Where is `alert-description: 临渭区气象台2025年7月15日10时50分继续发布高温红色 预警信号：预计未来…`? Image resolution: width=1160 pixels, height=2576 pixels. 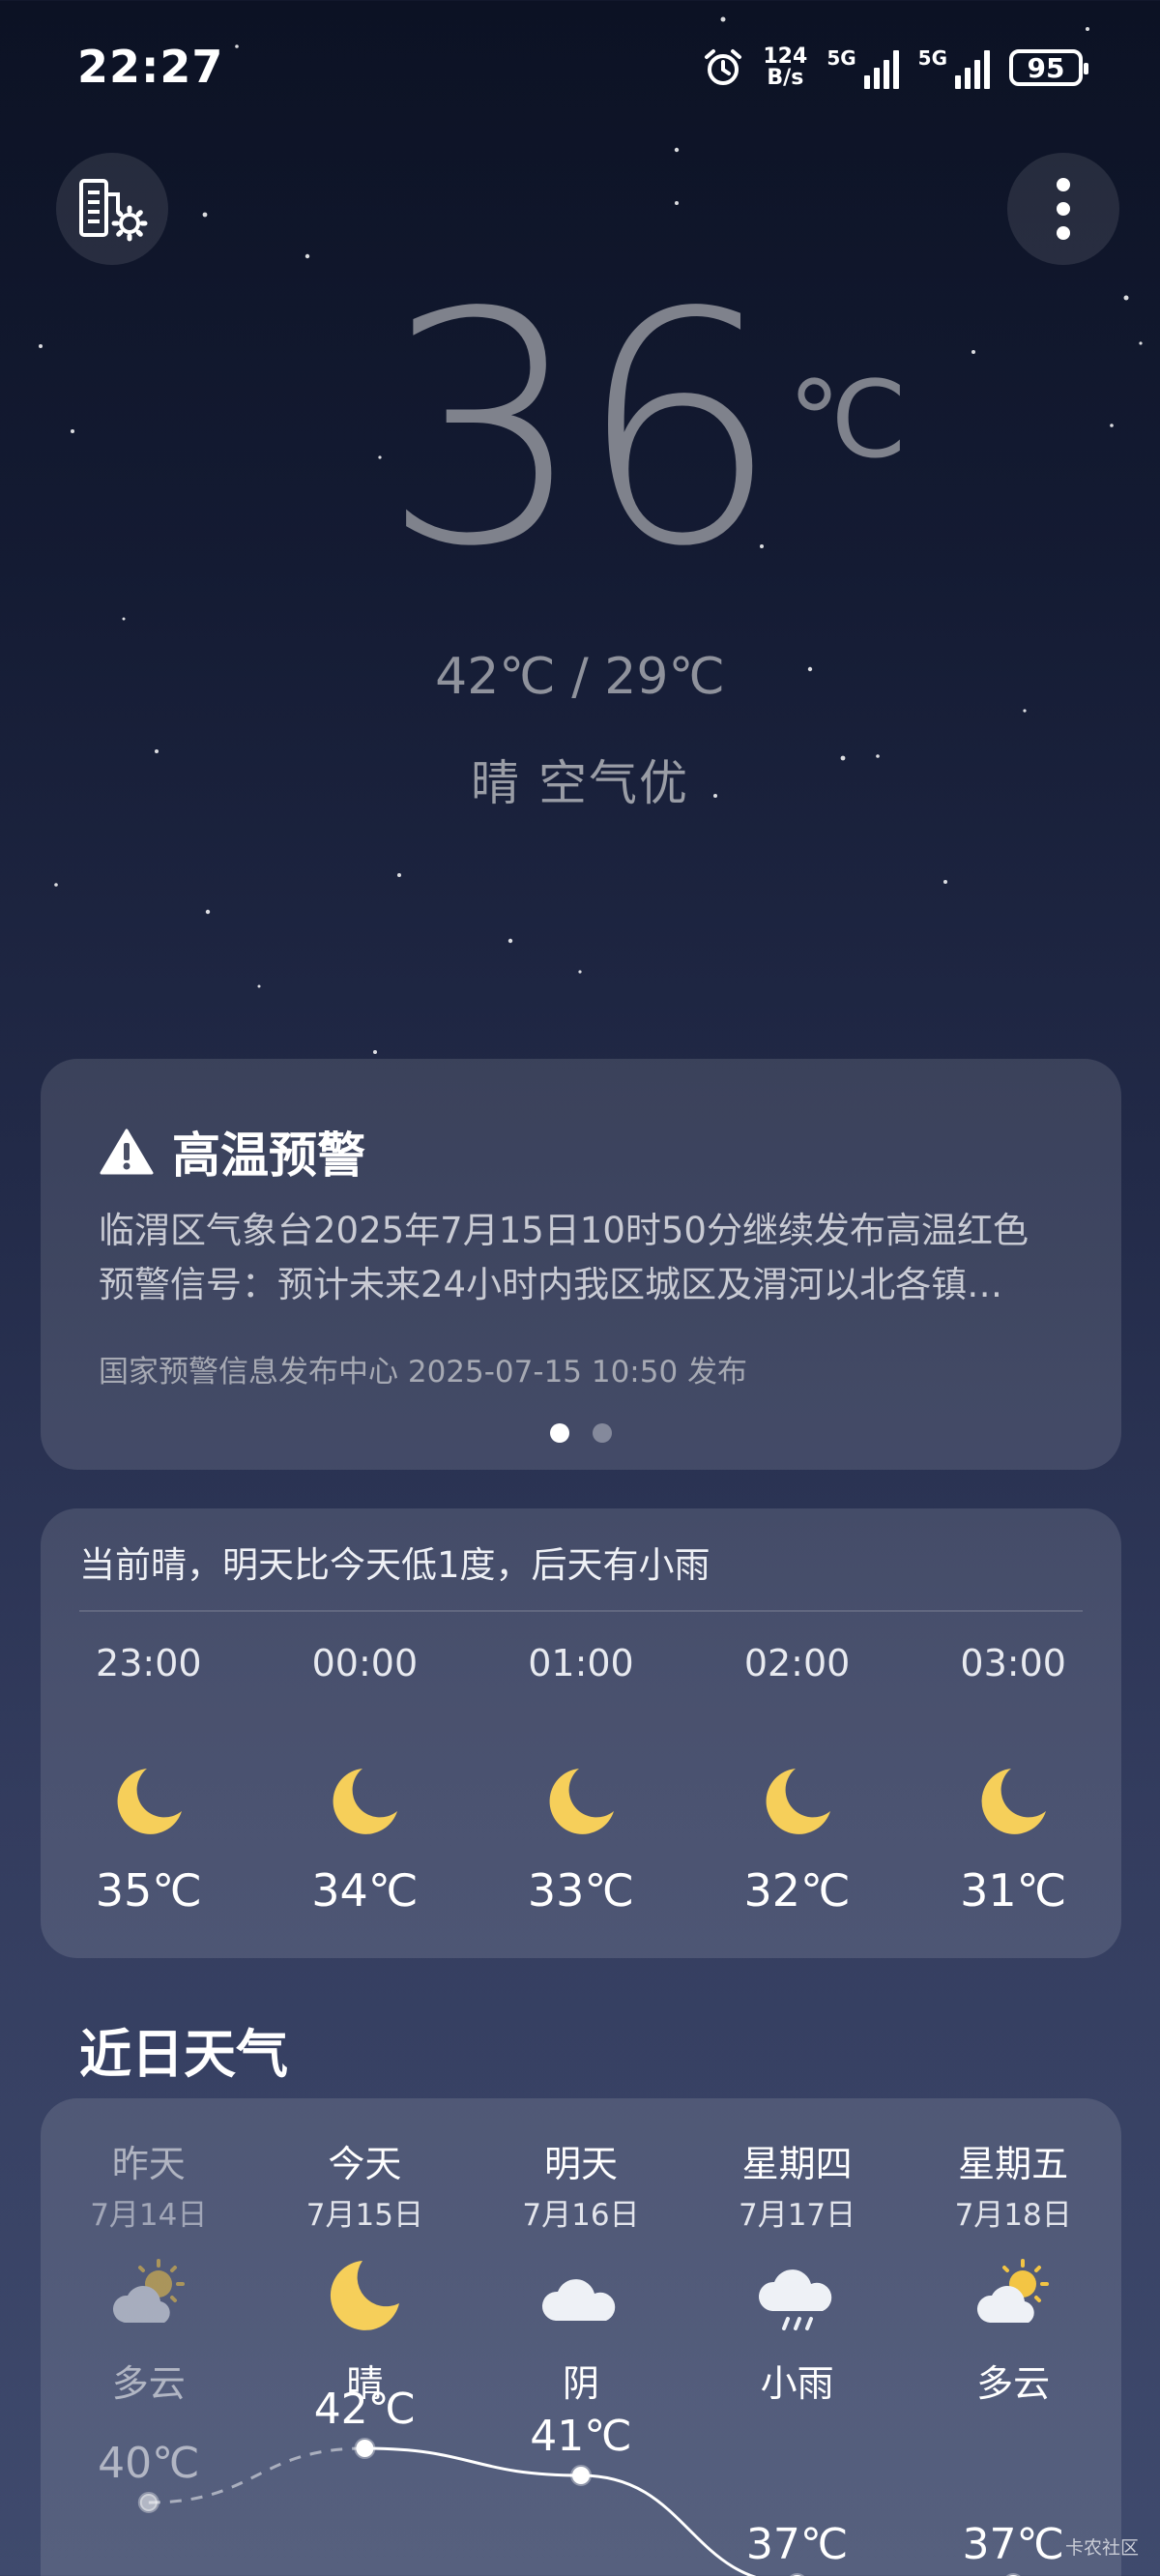
alert-description: 临渭区气象台2025年7月15日10时50分继续发布高温红色 预警信号：预计未来… is located at coordinates (564, 1257).